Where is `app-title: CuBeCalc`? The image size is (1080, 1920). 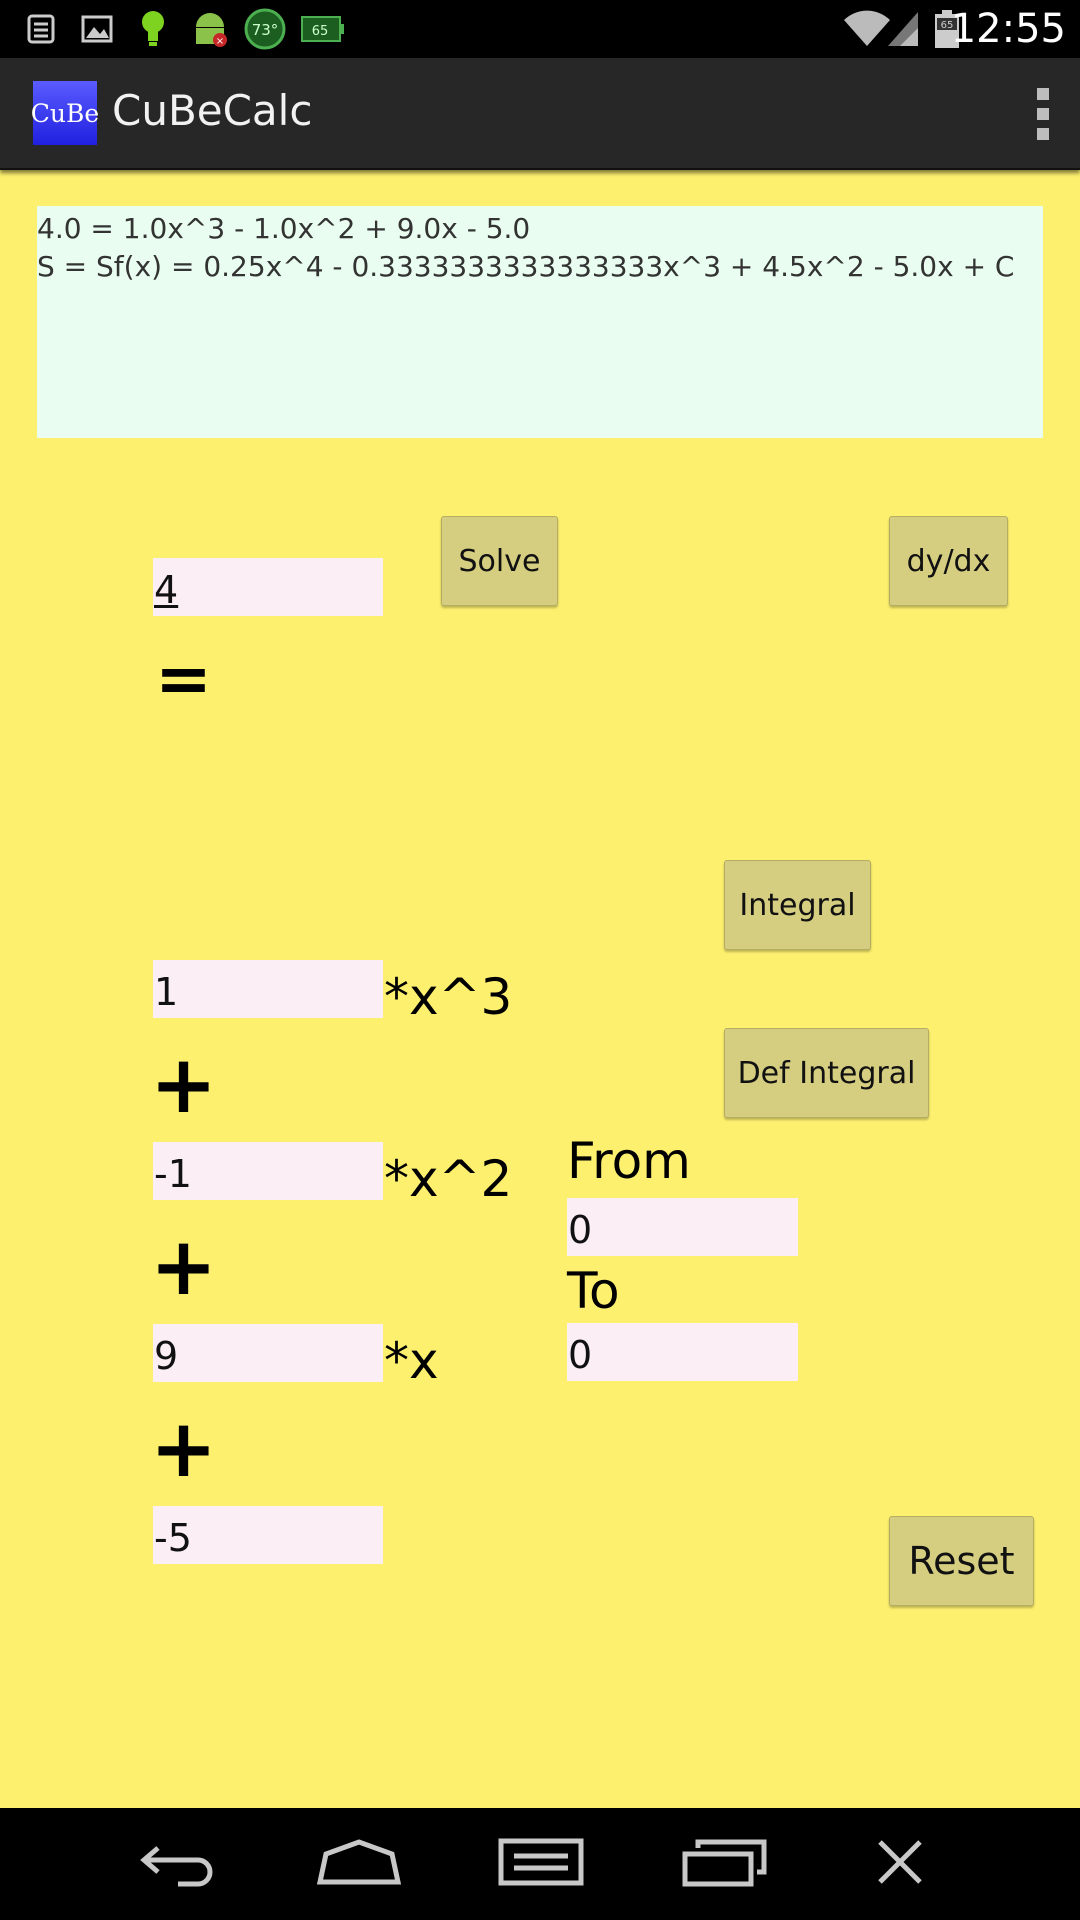
app-title: CuBeCalc is located at coordinates (212, 110).